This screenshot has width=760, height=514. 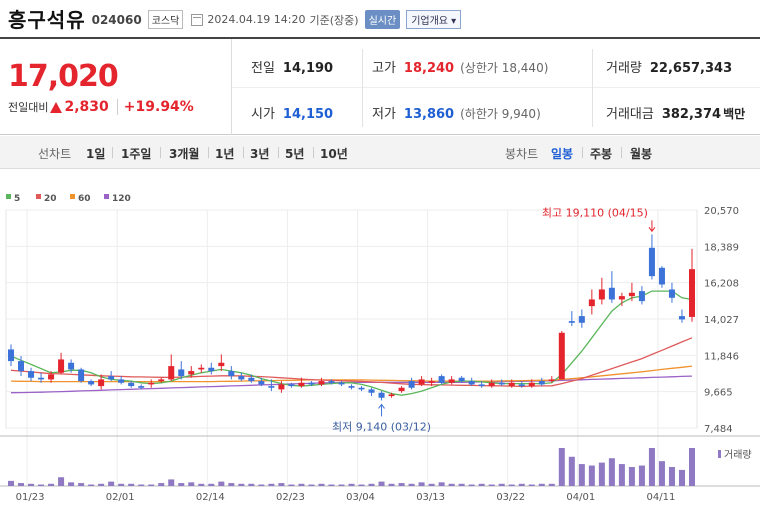 What do you see at coordinates (721, 247) in the screenshot?
I see `y-tick-label: 18,389` at bounding box center [721, 247].